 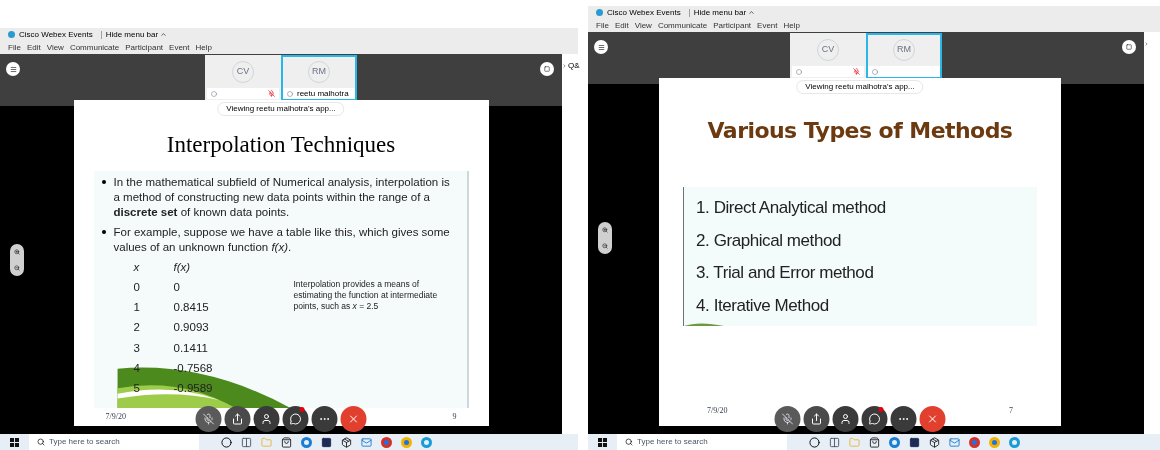 I want to click on layout-icon, so click(x=1129, y=47).